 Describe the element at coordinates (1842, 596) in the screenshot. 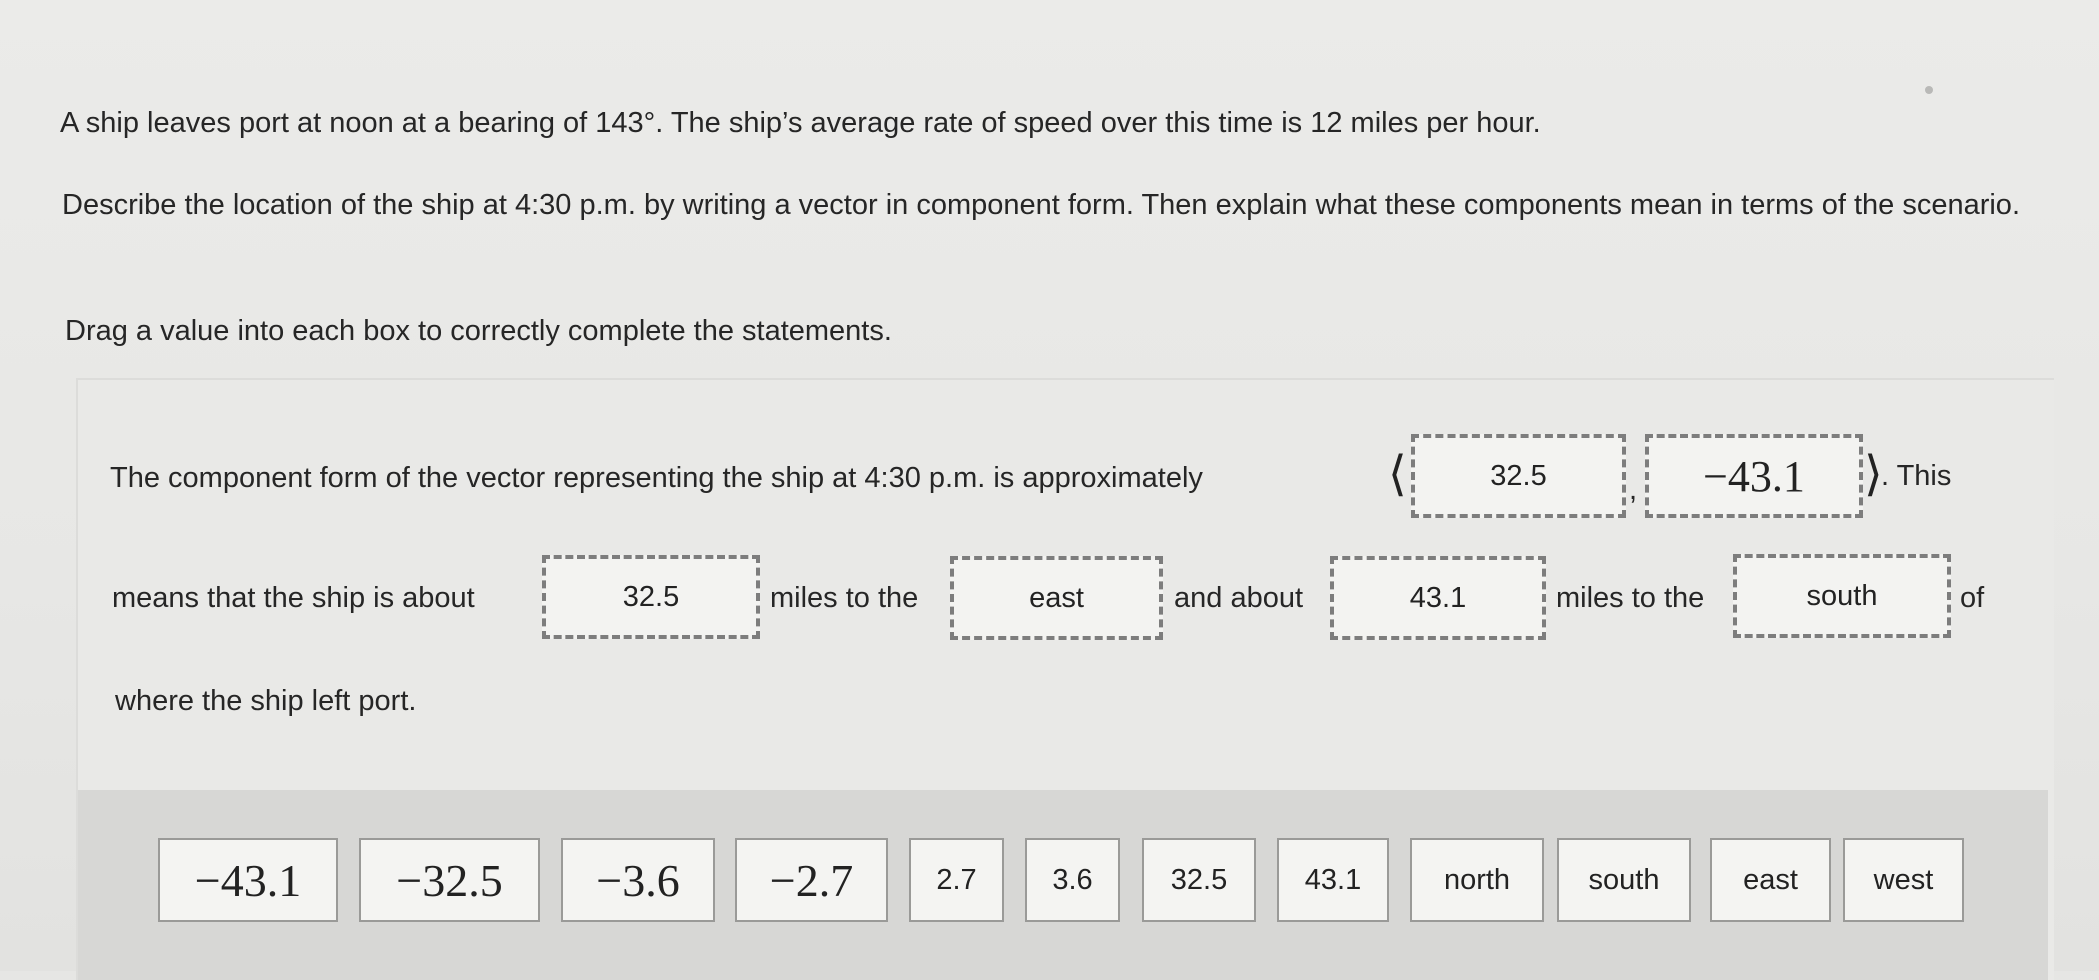

I see `drop-box-direction-2: south` at that location.